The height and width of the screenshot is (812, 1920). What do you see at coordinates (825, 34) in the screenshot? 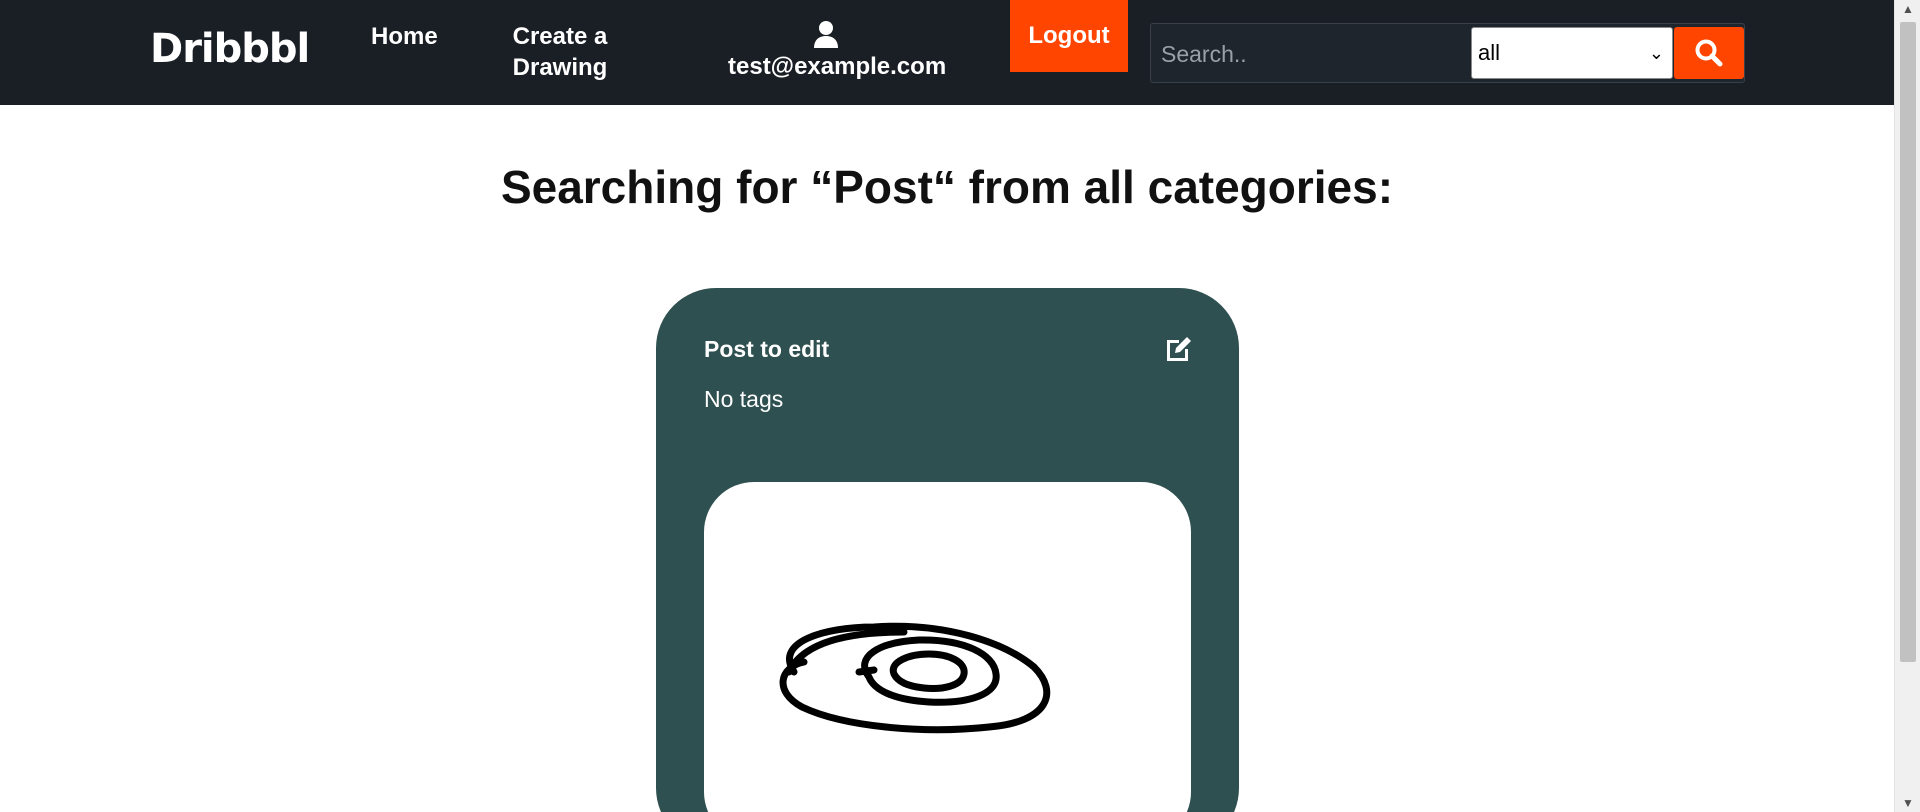
I see `user-icon` at bounding box center [825, 34].